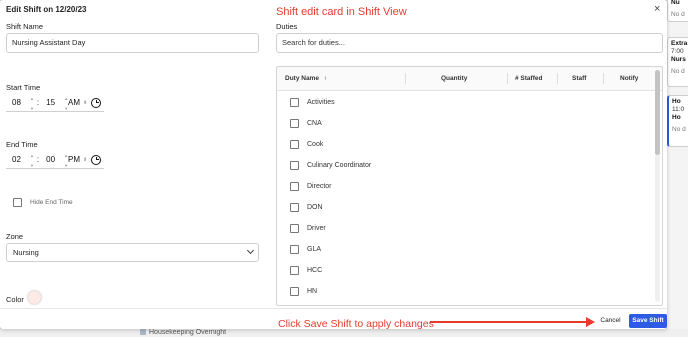 The image size is (688, 337). I want to click on table-row: HN, so click(467, 291).